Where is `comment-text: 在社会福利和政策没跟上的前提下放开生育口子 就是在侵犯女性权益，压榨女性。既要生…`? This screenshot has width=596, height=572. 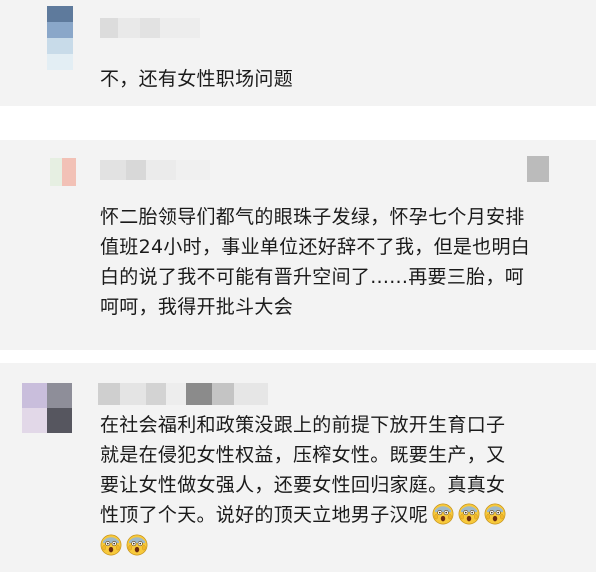
comment-text: 在社会福利和政策没跟上的前提下放开生育口子 就是在侵犯女性权益，压榨女性。既要生… is located at coordinates (303, 470).